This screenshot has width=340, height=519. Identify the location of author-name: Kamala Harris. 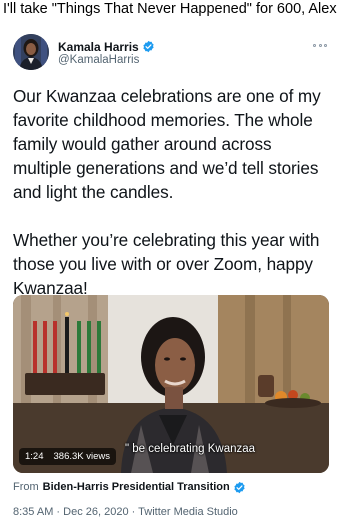
(98, 47).